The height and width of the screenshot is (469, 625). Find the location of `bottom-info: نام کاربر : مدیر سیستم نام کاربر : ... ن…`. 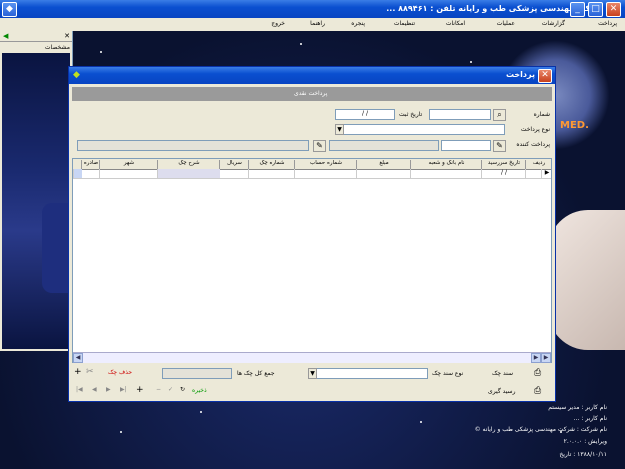

bottom-info: نام کاربر : مدیر سیستم نام کاربر : ... ن… is located at coordinates (502, 434).